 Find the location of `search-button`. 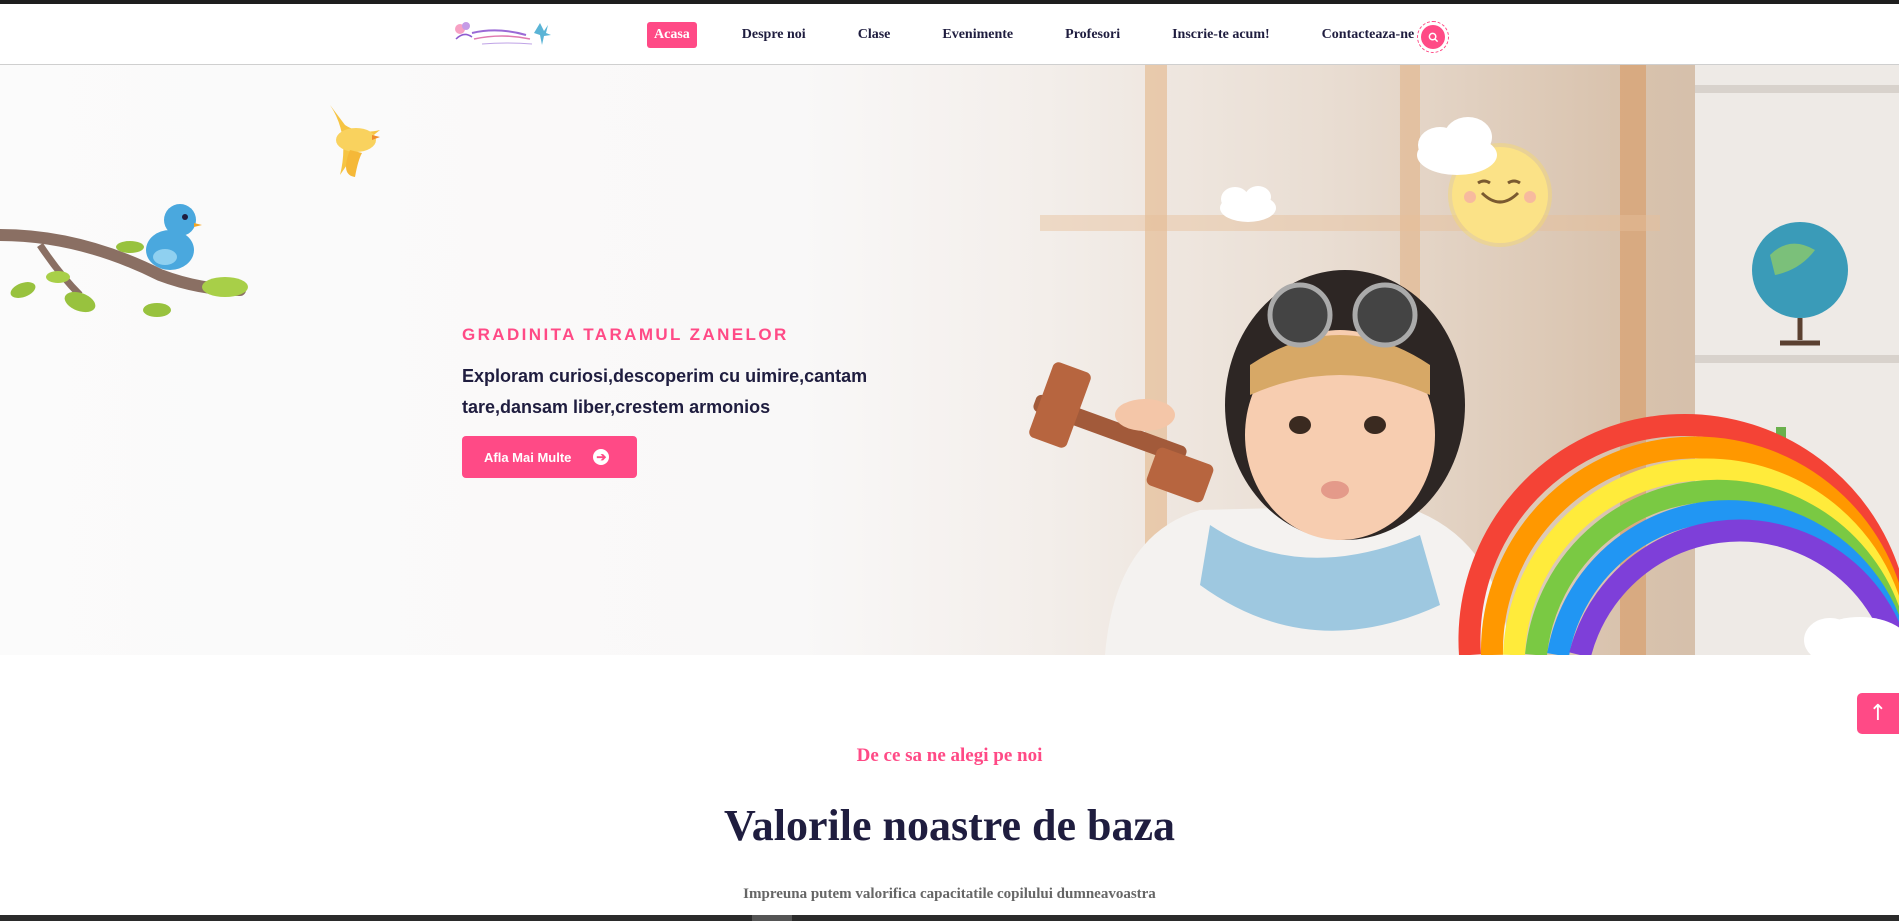

search-button is located at coordinates (1433, 37).